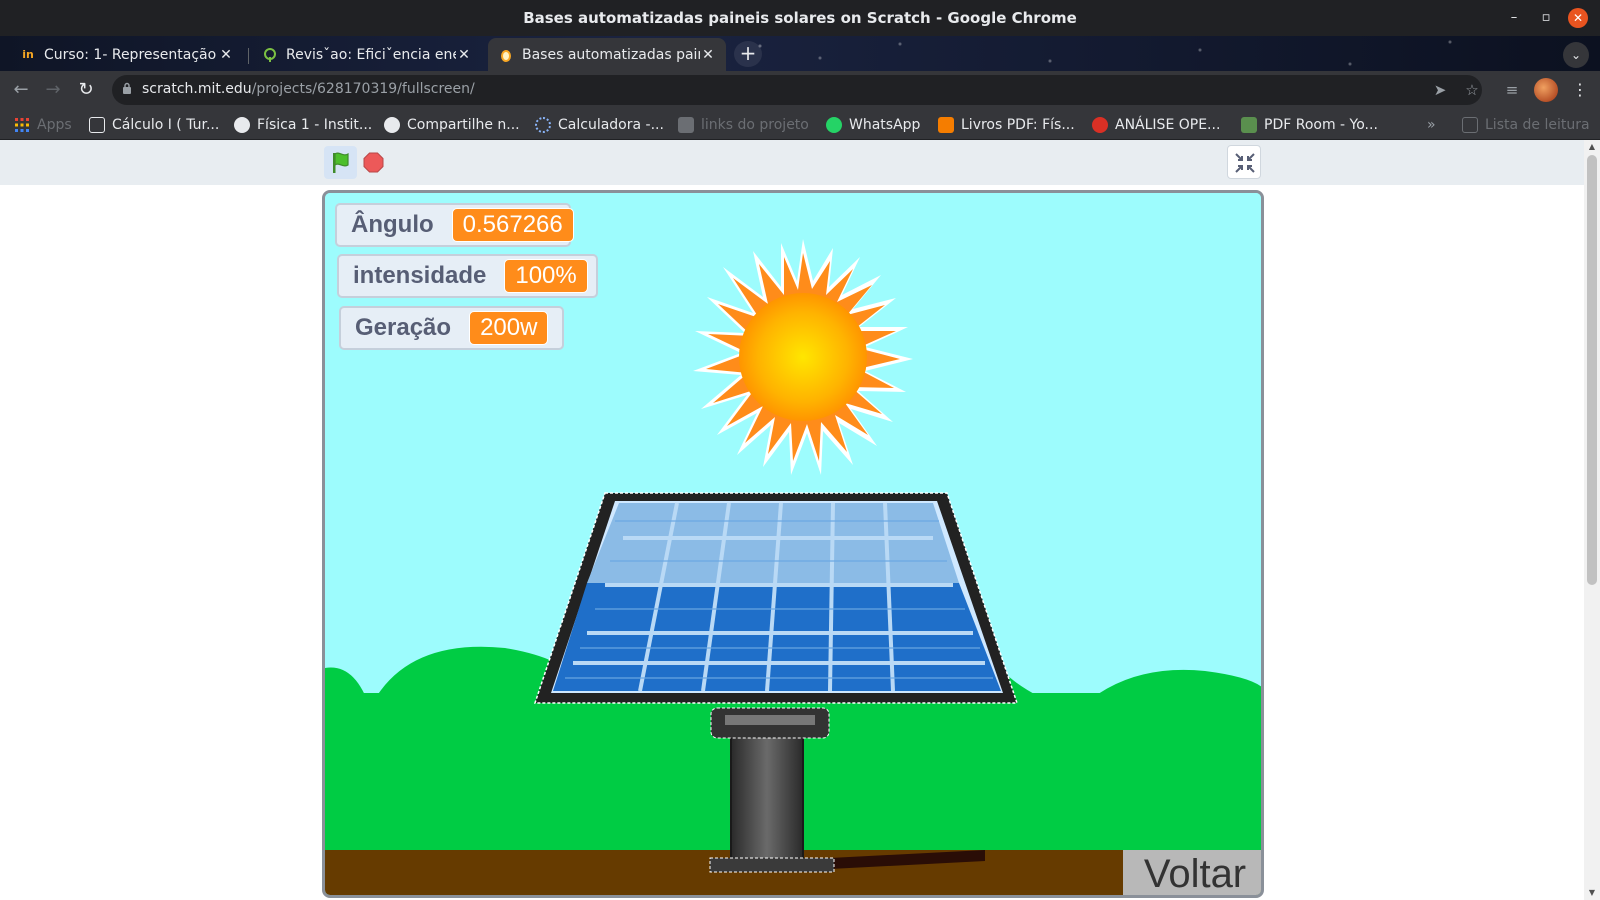  Describe the element at coordinates (248, 56) in the screenshot. I see `tab-separator` at that location.